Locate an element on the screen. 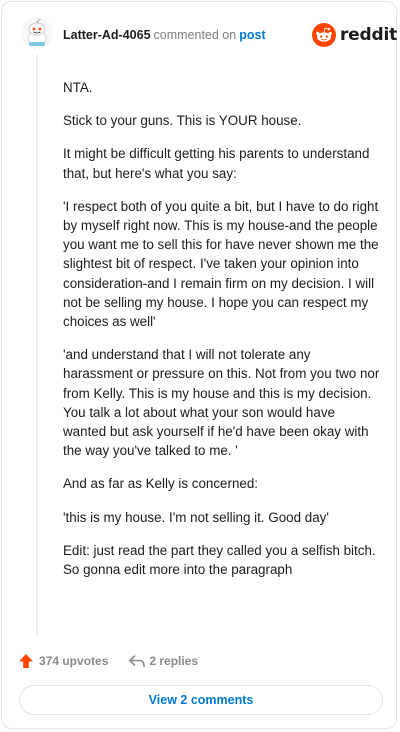 The width and height of the screenshot is (400, 732). reddit-wordmark: reddit is located at coordinates (369, 35).